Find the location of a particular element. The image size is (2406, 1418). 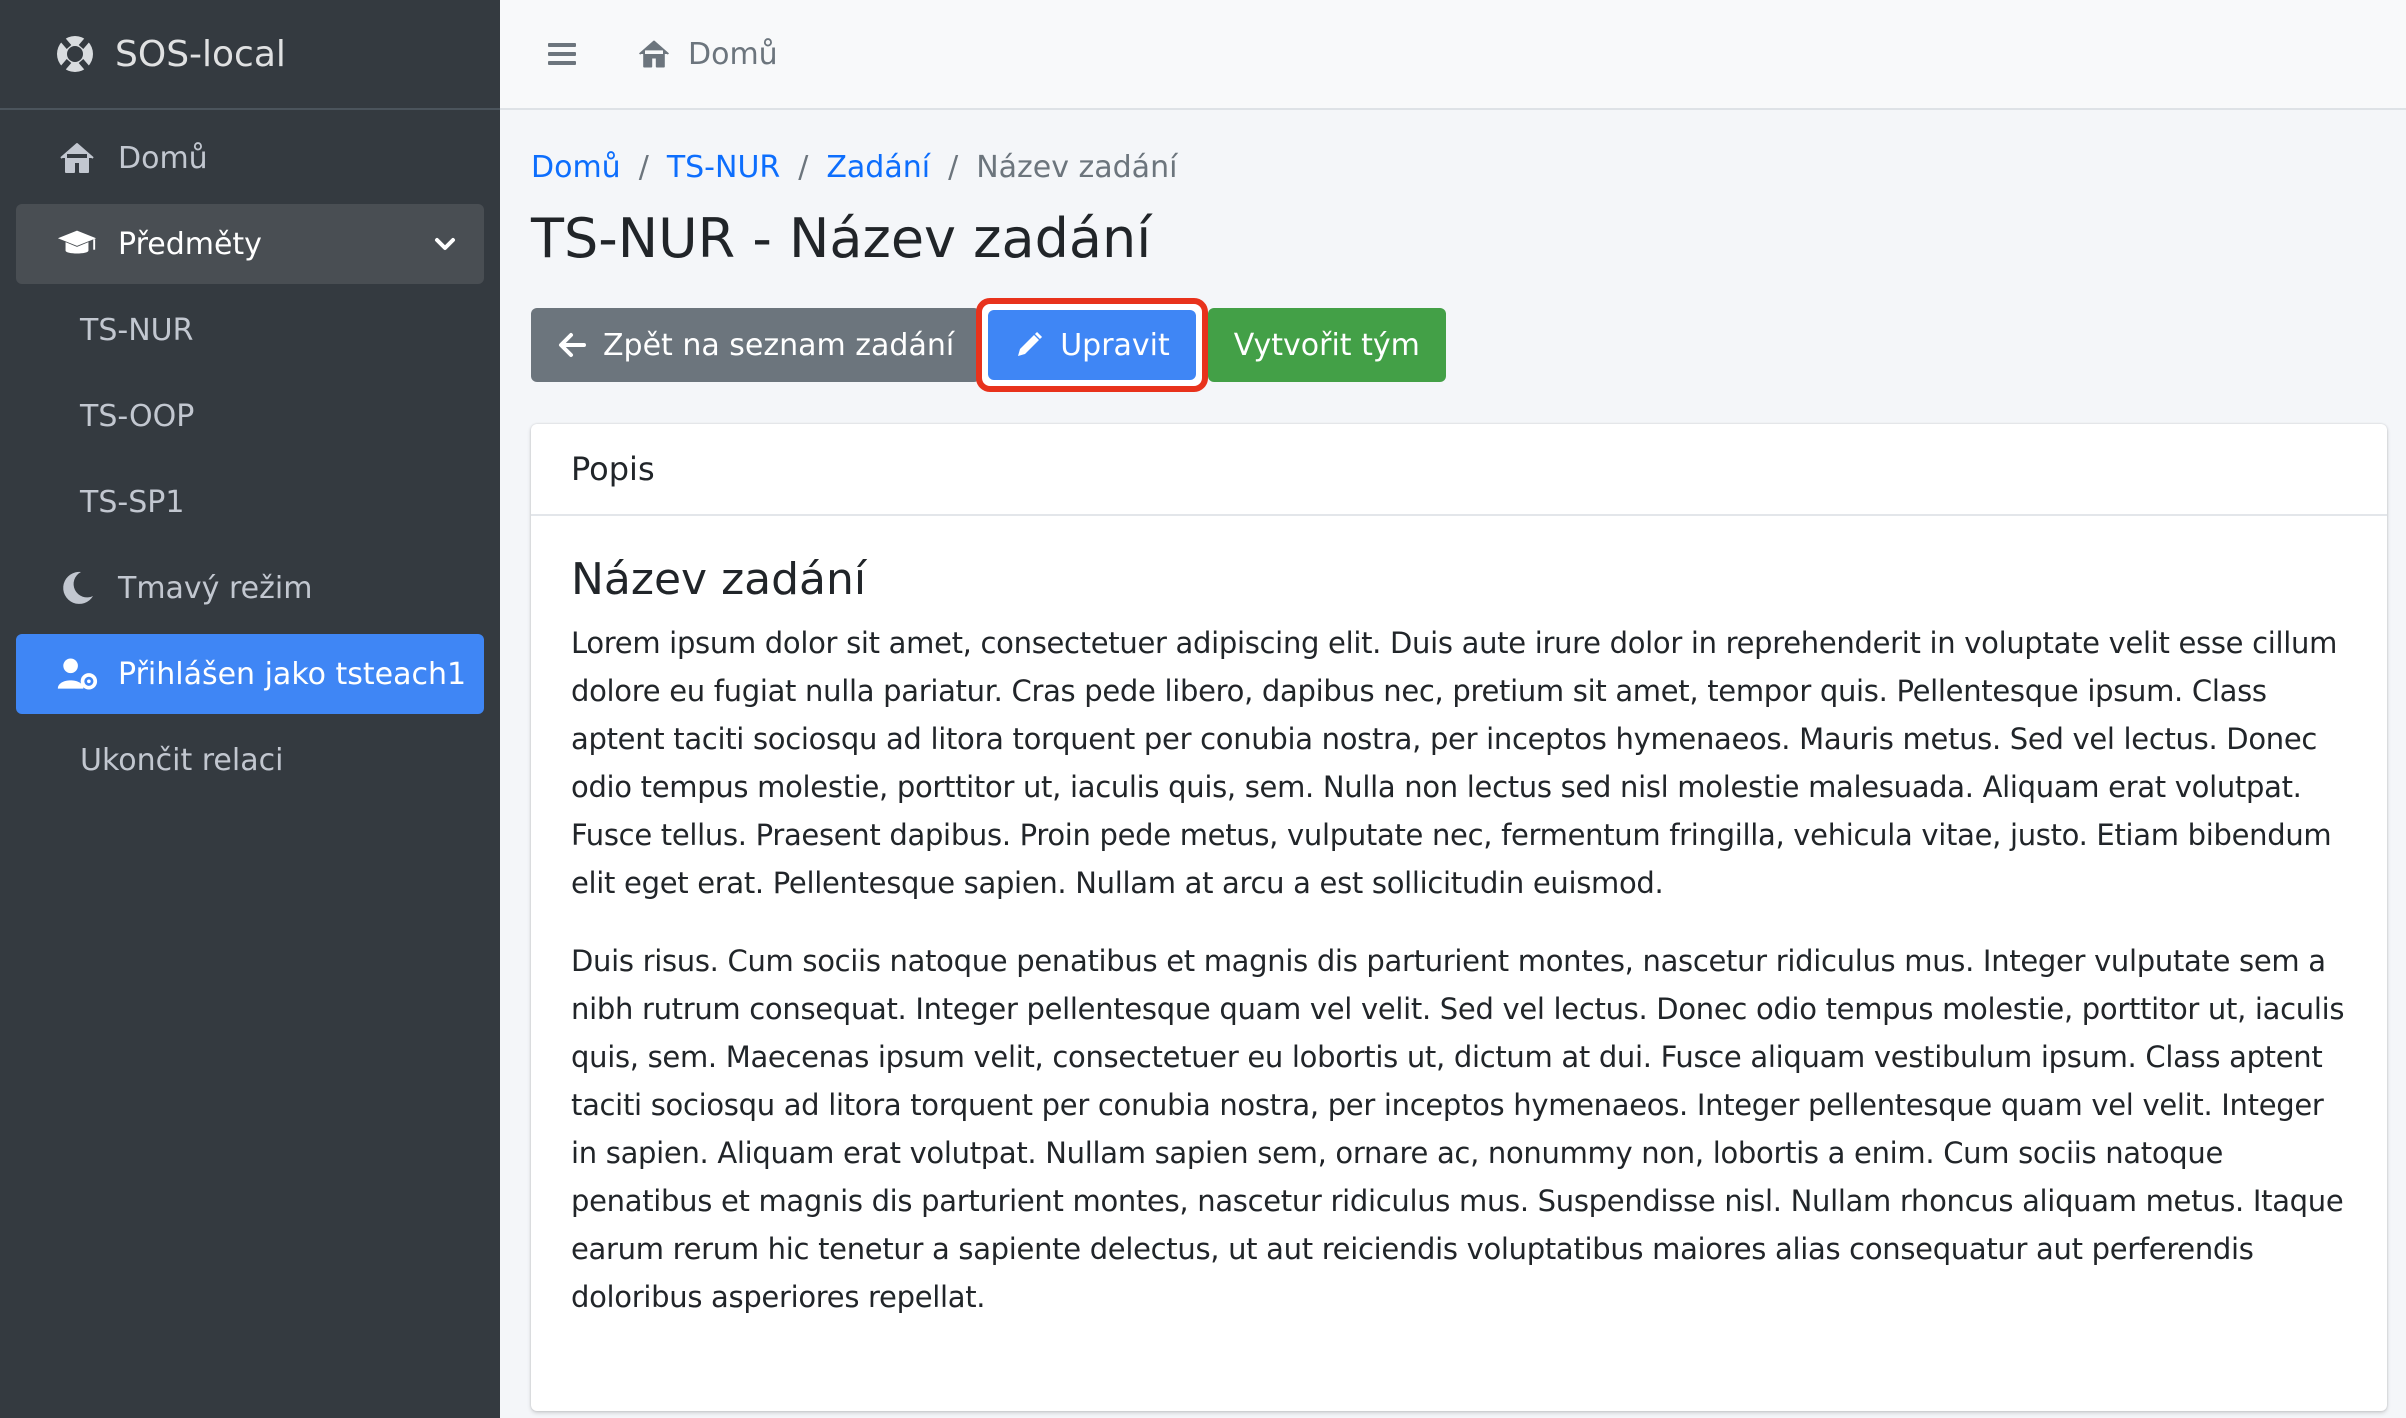

user-gear-icon is located at coordinates (77, 674).